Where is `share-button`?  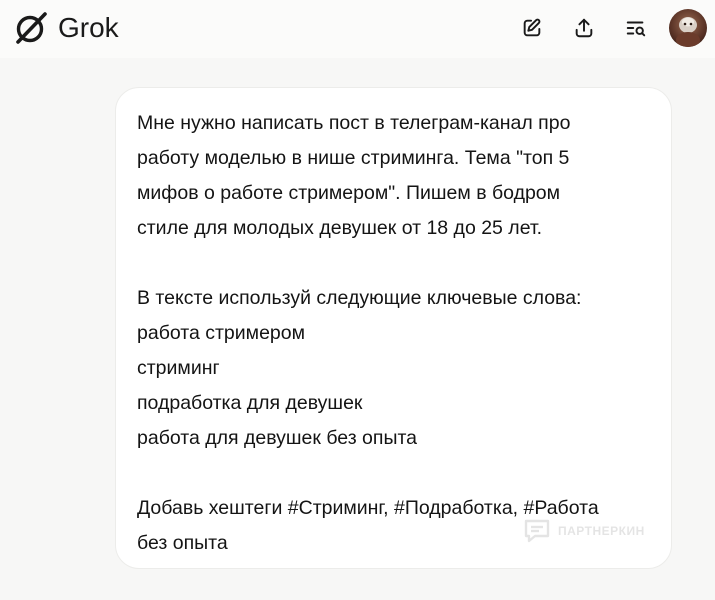 share-button is located at coordinates (584, 28).